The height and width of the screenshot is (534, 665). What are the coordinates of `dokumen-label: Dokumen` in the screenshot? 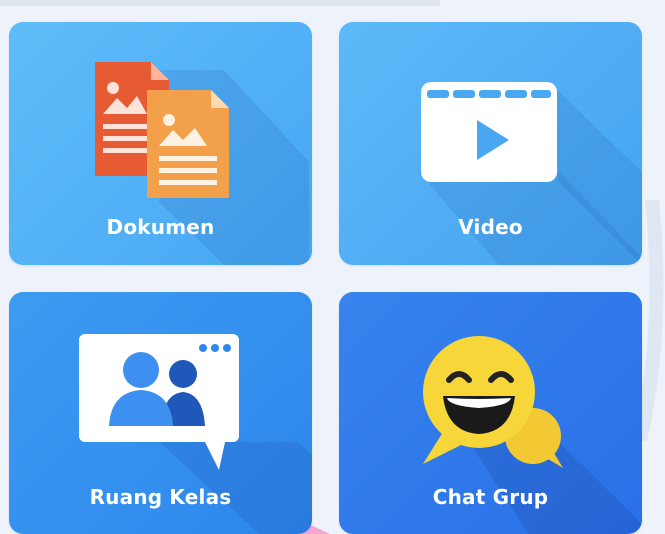 It's located at (160, 227).